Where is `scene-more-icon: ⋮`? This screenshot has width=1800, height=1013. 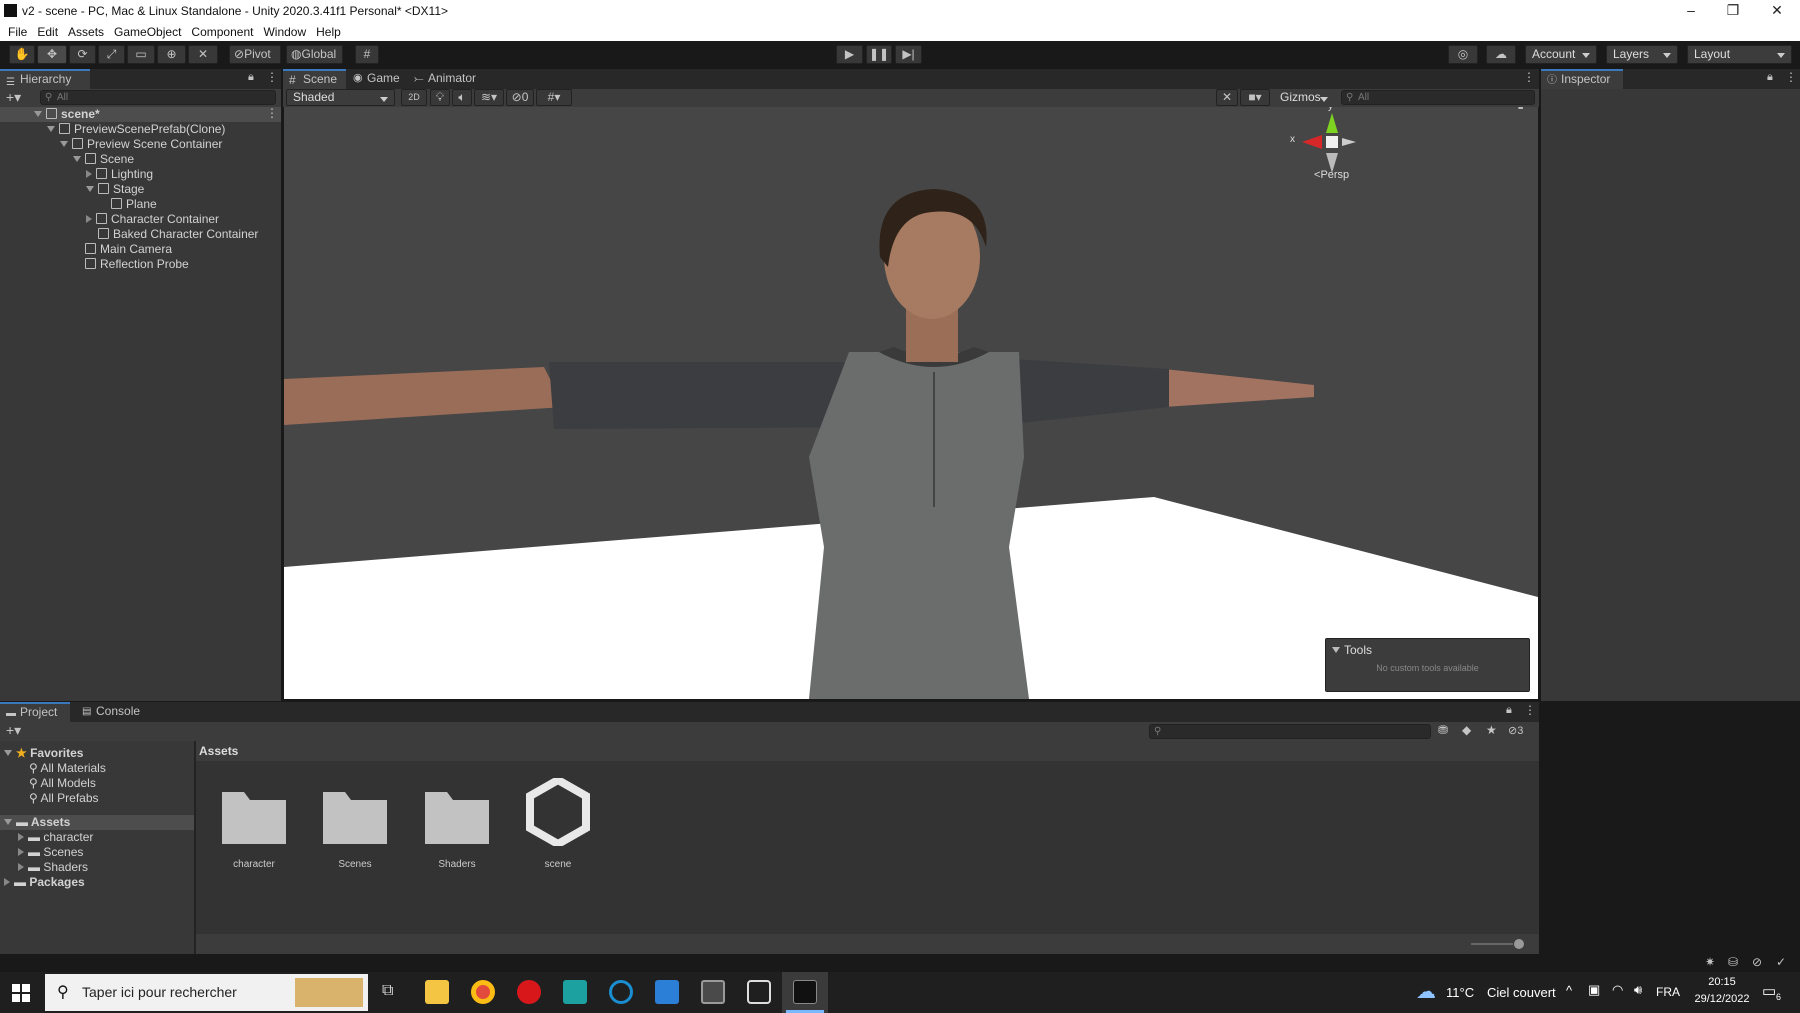 scene-more-icon: ⋮ is located at coordinates (1529, 77).